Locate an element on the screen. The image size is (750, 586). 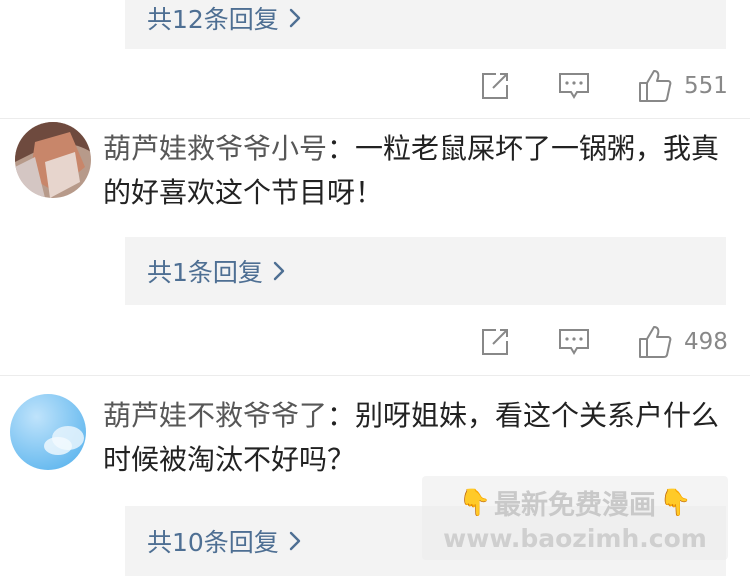
like-count: 551 is located at coordinates (706, 86).